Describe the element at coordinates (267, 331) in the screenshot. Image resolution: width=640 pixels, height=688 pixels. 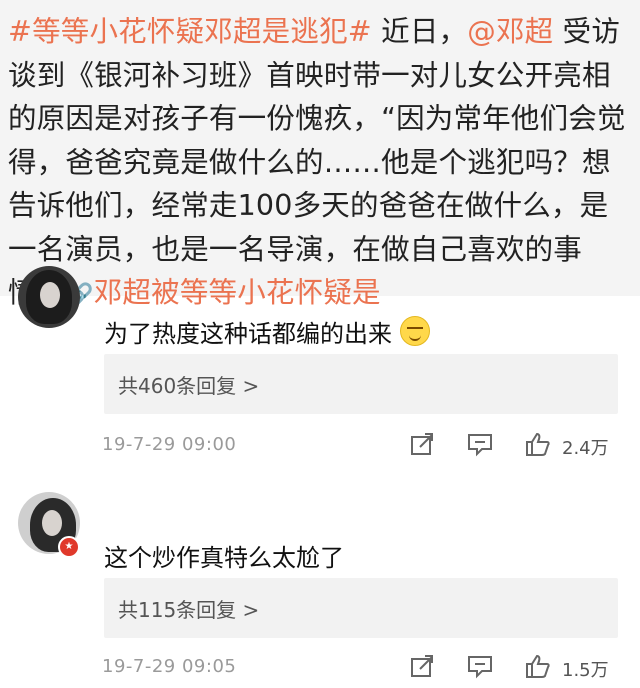
I see `comment-text: 为了热度这种话都编的出来` at that location.